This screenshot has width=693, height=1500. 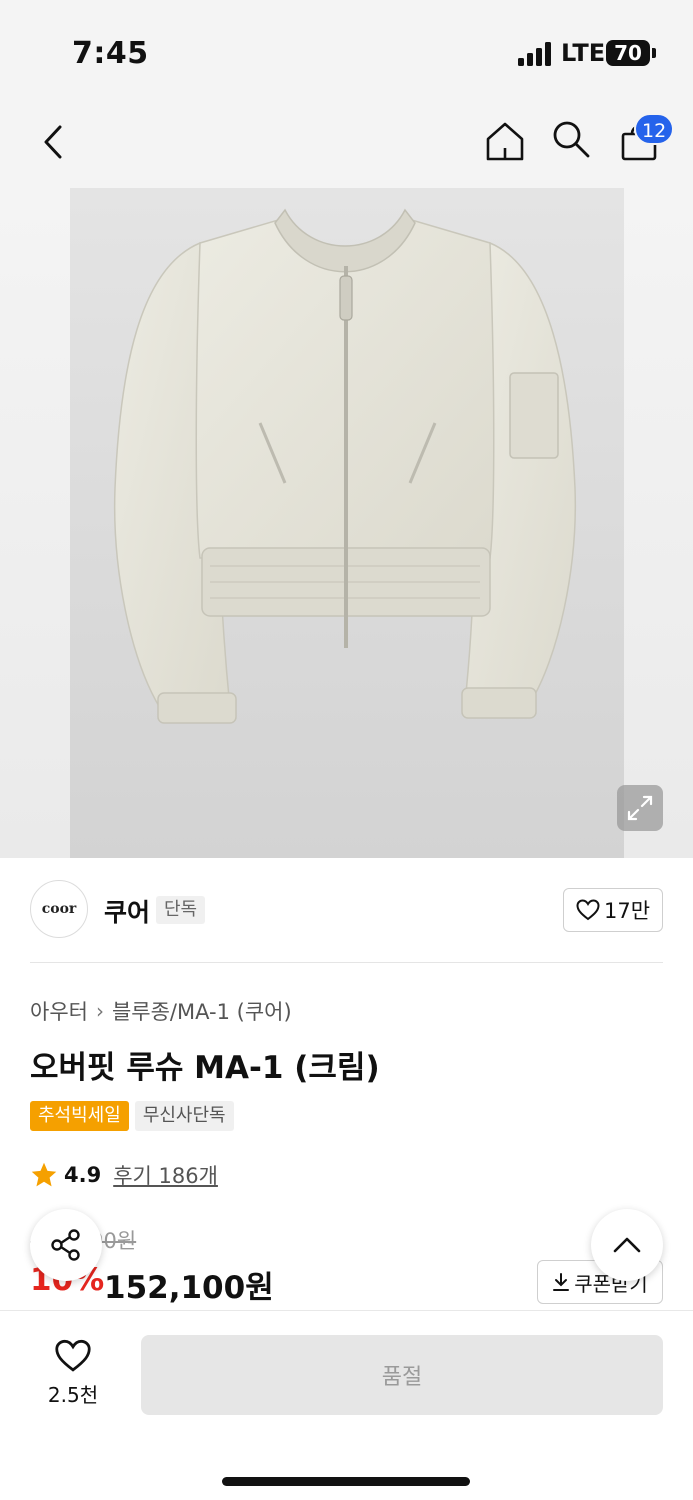 What do you see at coordinates (346, 962) in the screenshot?
I see `divider` at bounding box center [346, 962].